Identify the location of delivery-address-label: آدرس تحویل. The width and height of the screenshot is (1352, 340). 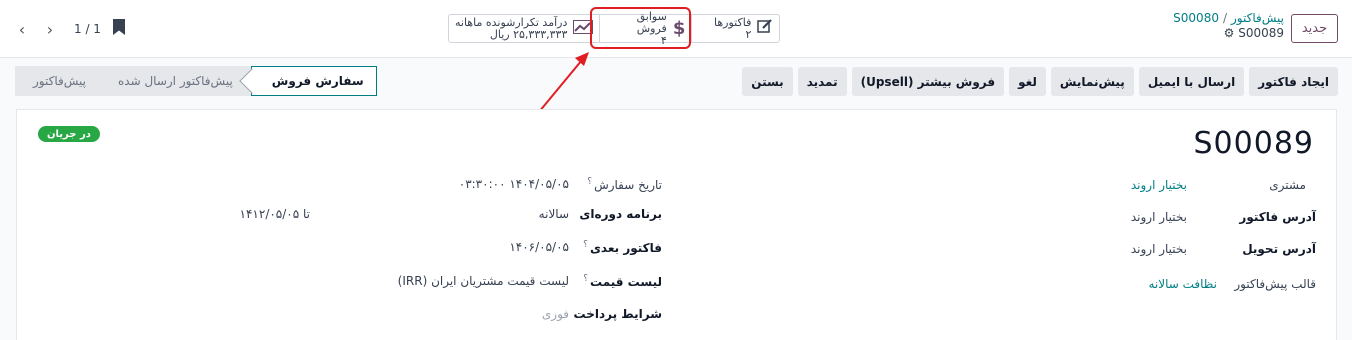
(1279, 249).